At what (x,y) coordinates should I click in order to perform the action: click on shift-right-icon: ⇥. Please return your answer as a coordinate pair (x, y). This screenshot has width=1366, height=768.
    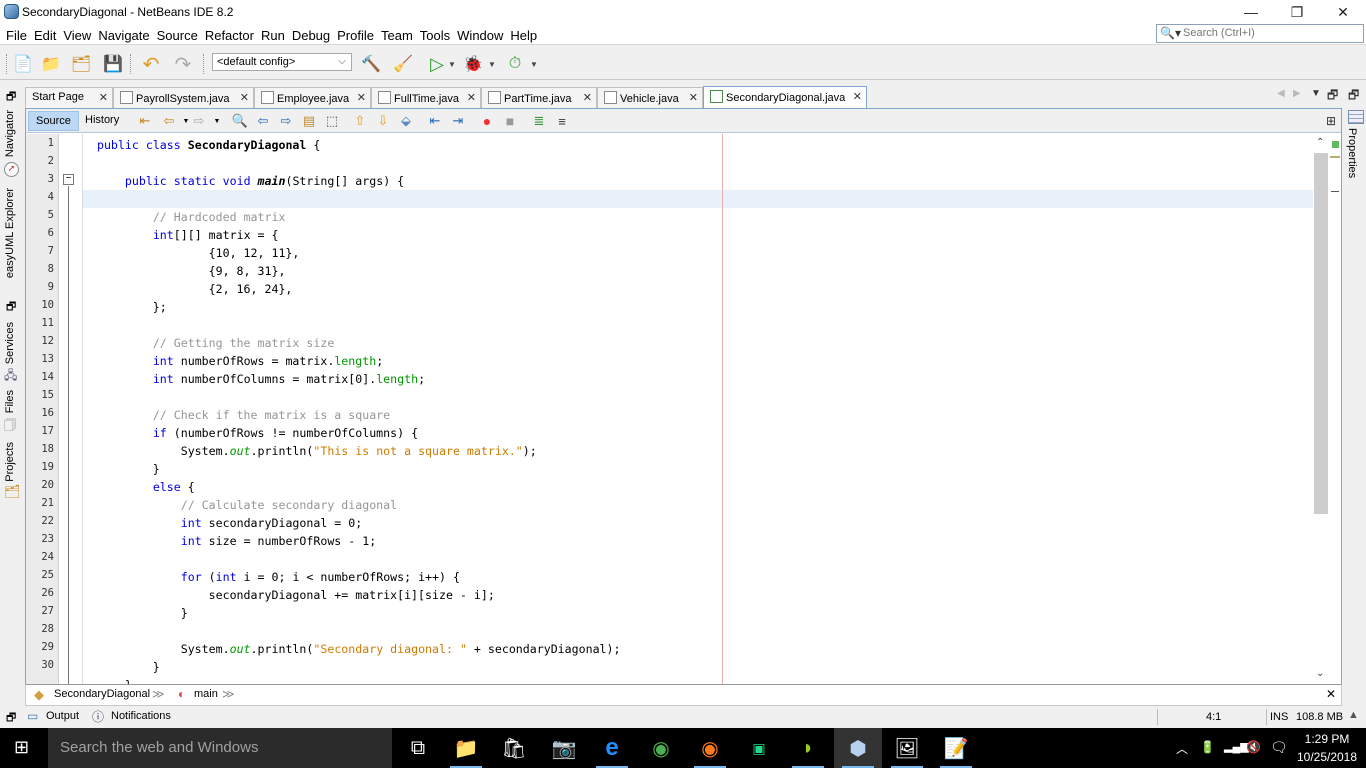
    Looking at the image, I should click on (458, 121).